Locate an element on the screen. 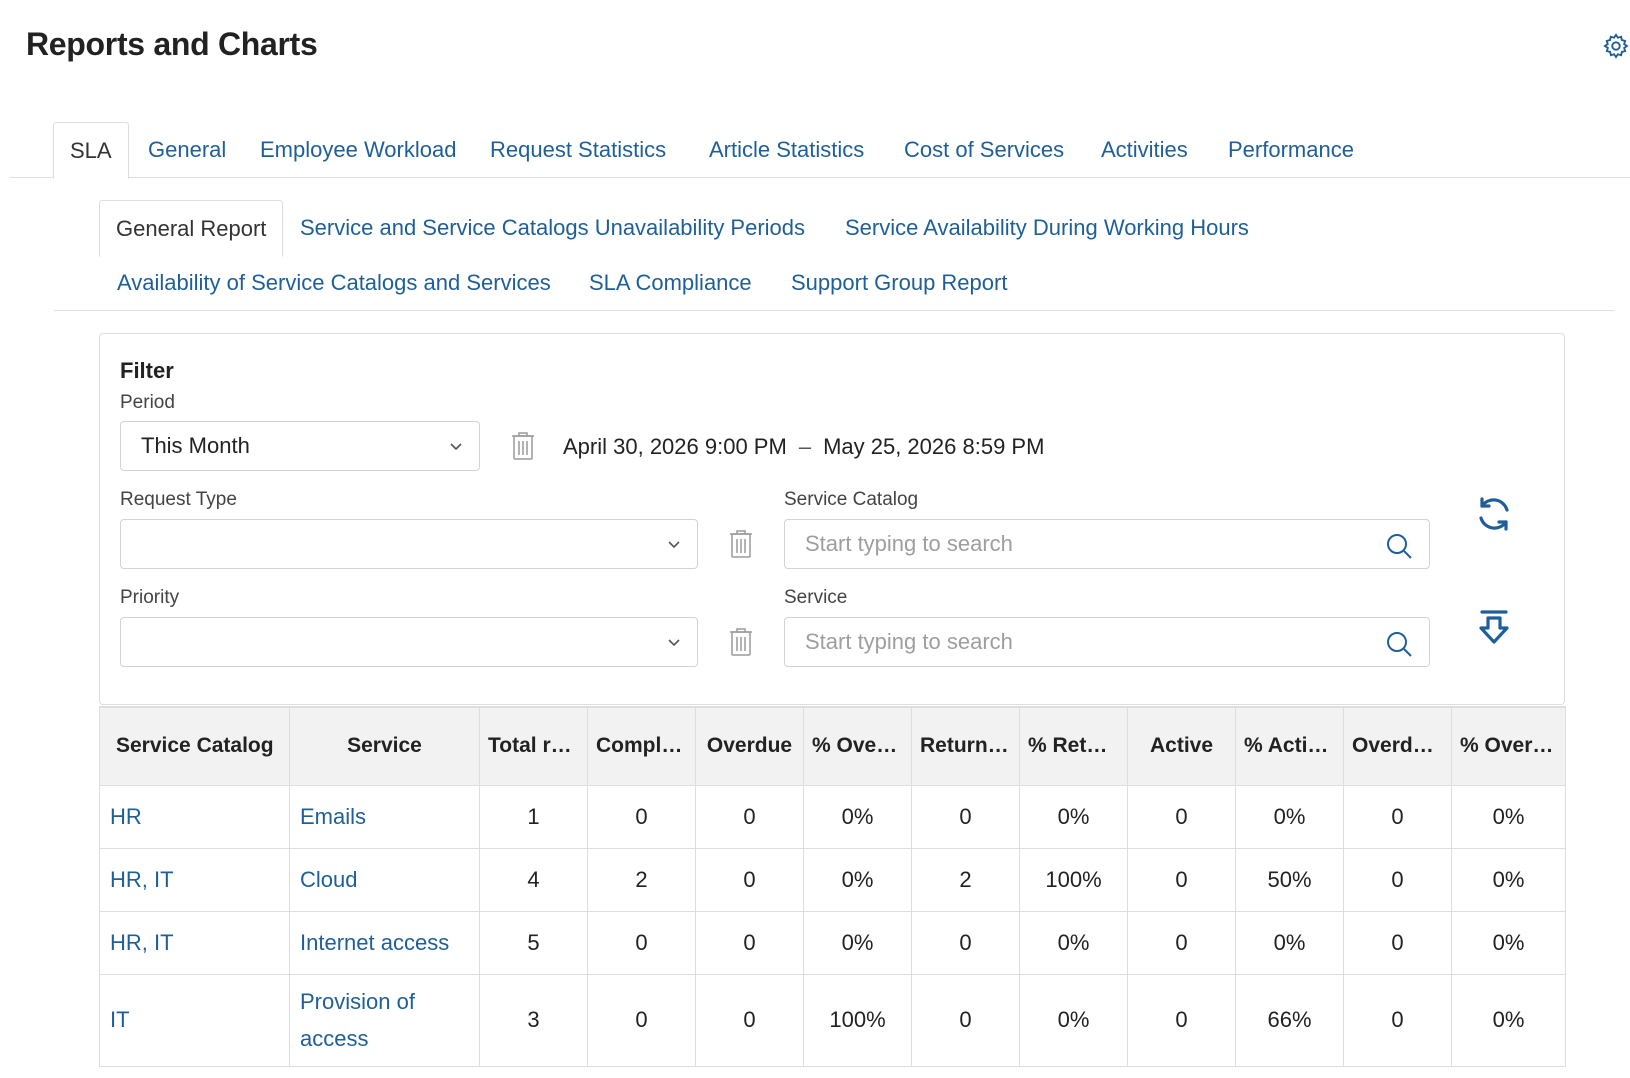 Image resolution: width=1630 pixels, height=1078 pixels. service-catalog-search is located at coordinates (1107, 544).